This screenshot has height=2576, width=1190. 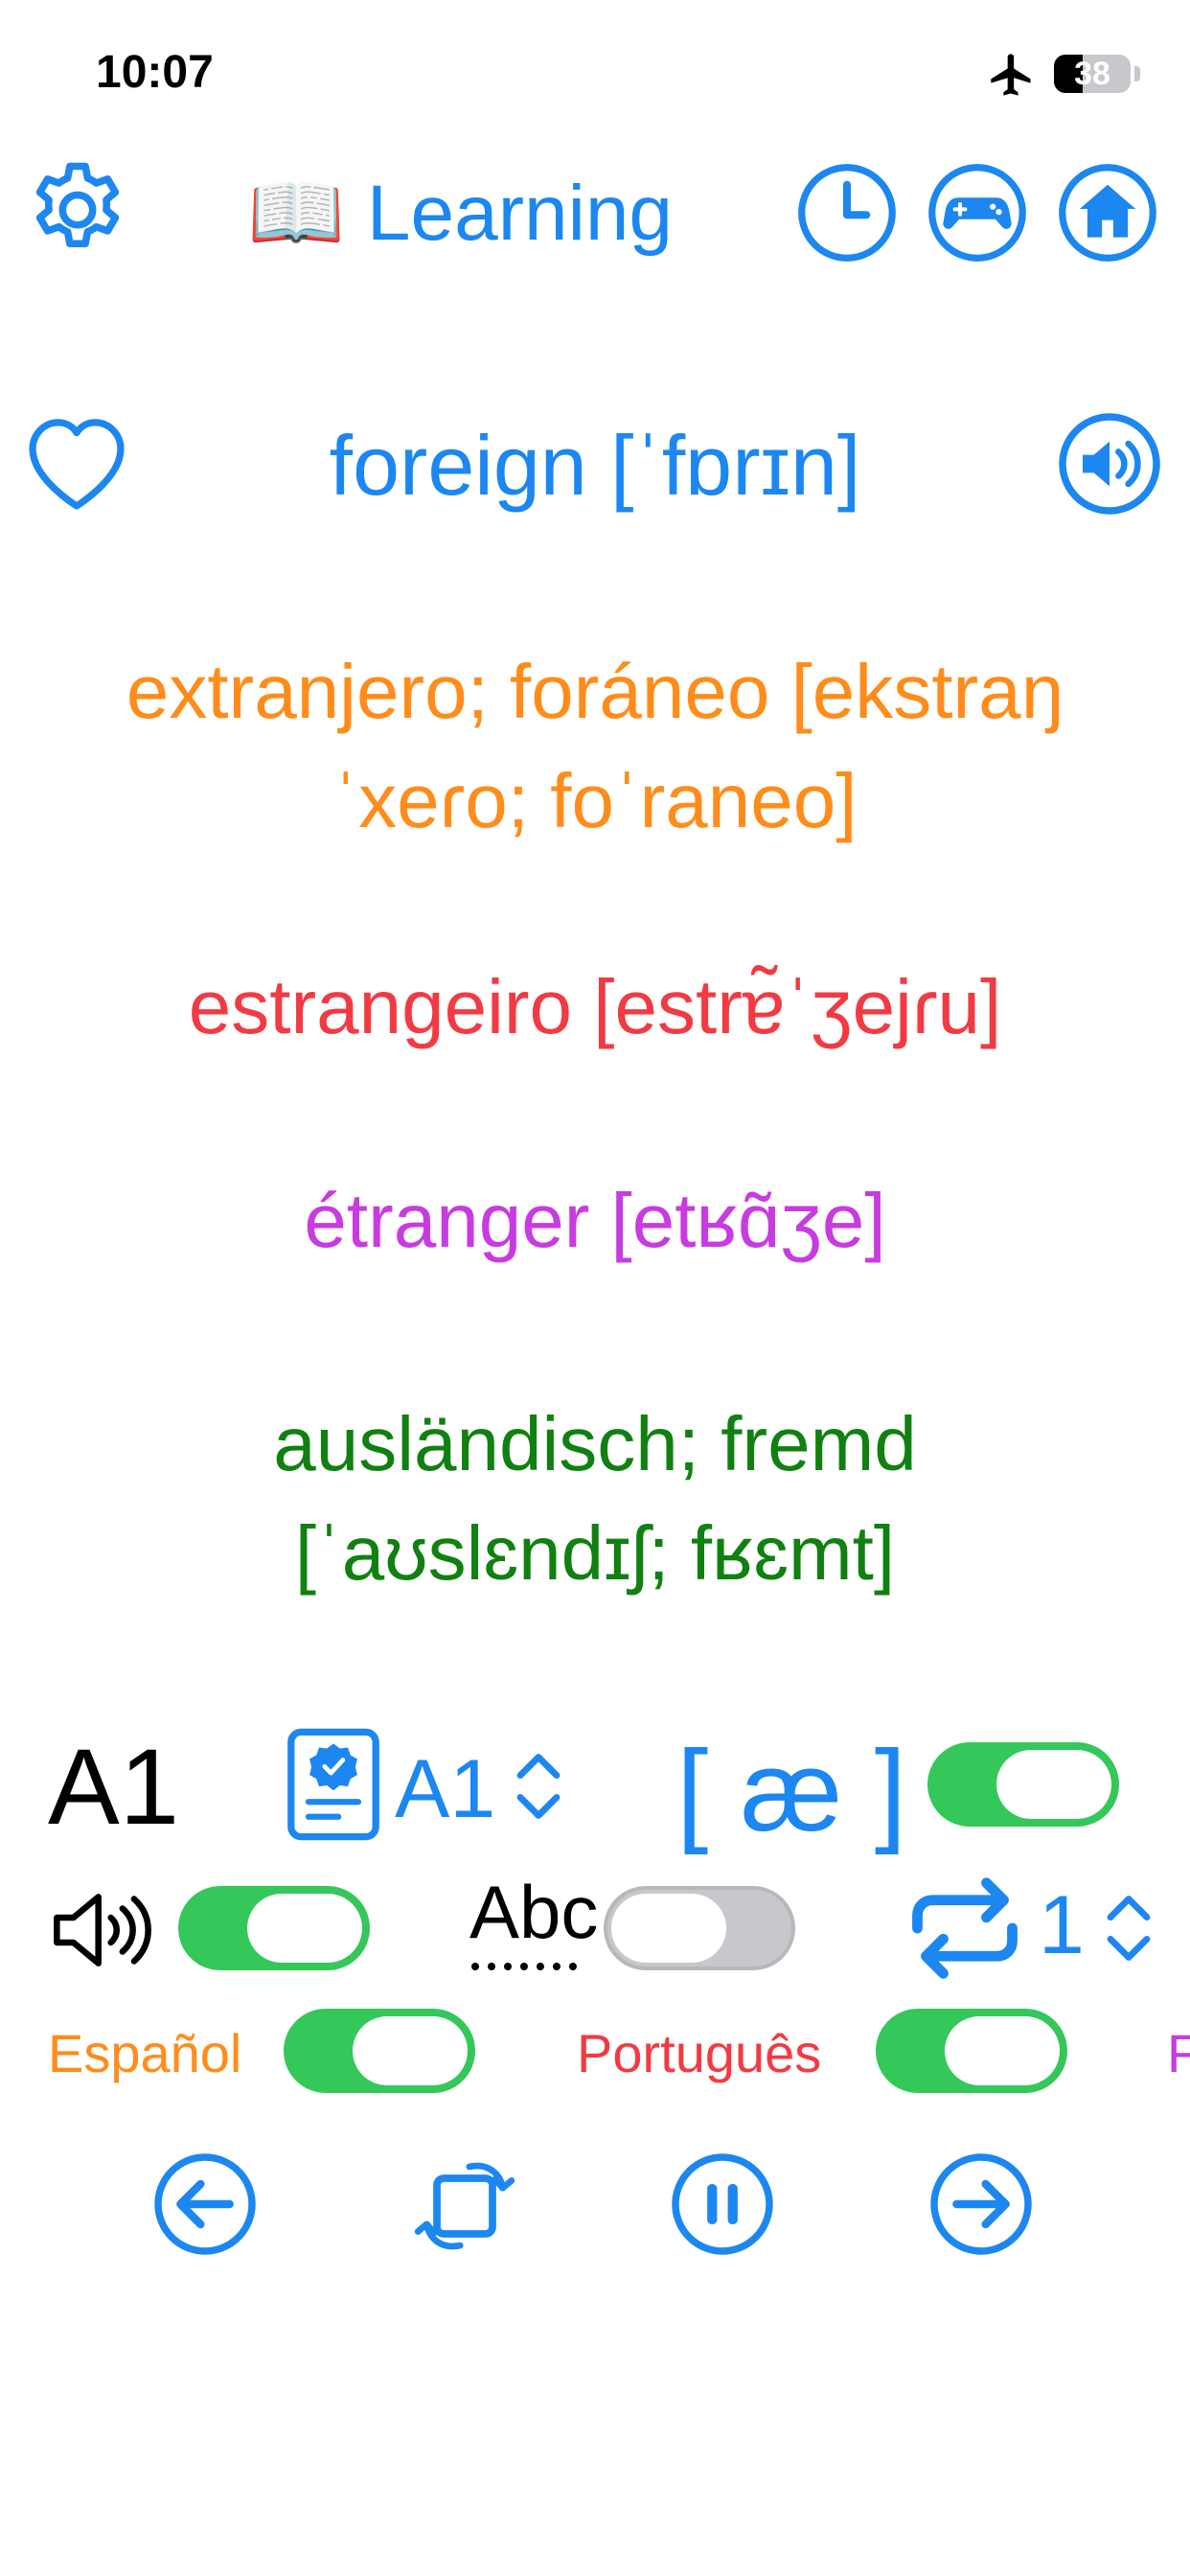 What do you see at coordinates (465, 2206) in the screenshot?
I see `flip-card-icon` at bounding box center [465, 2206].